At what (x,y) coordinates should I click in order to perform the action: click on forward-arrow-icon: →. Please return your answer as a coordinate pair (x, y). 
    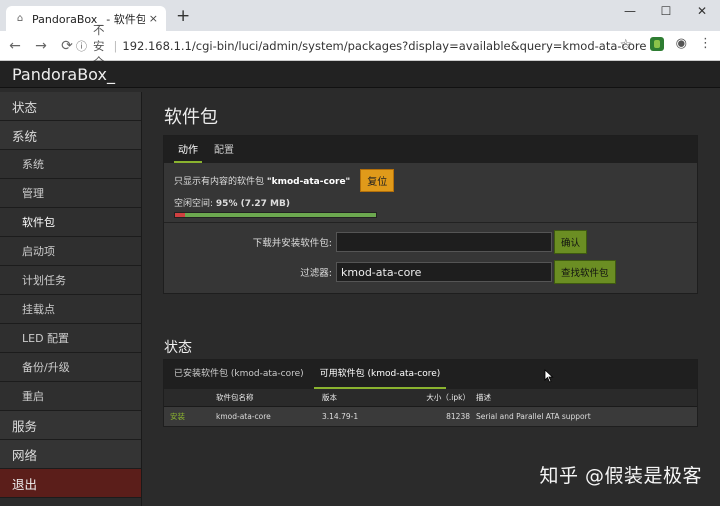
    Looking at the image, I should click on (41, 46).